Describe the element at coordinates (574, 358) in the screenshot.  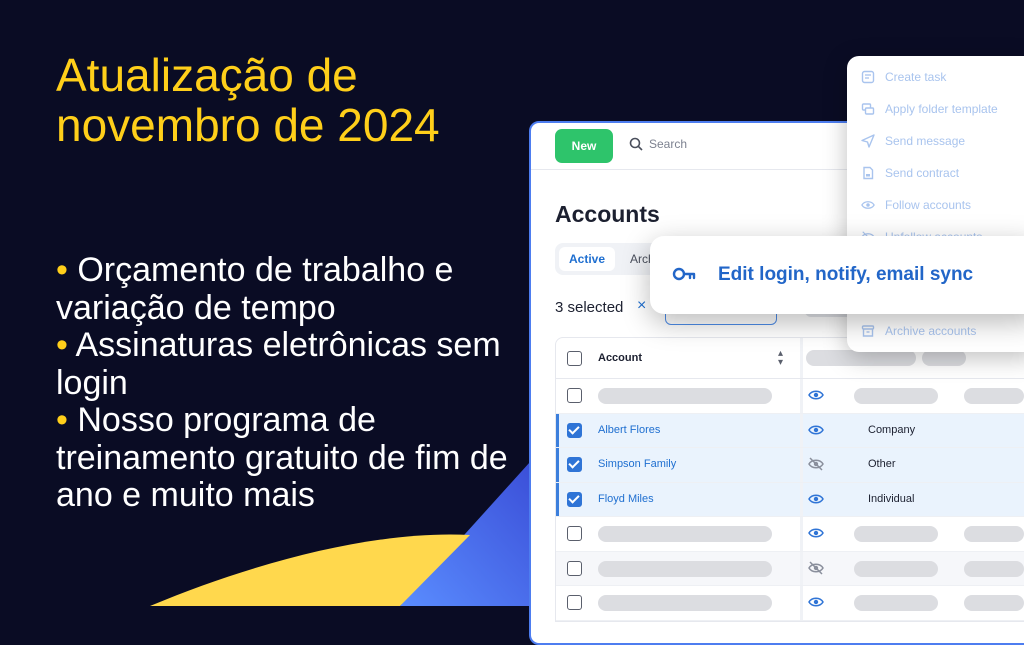
I see `select-all-checkbox` at that location.